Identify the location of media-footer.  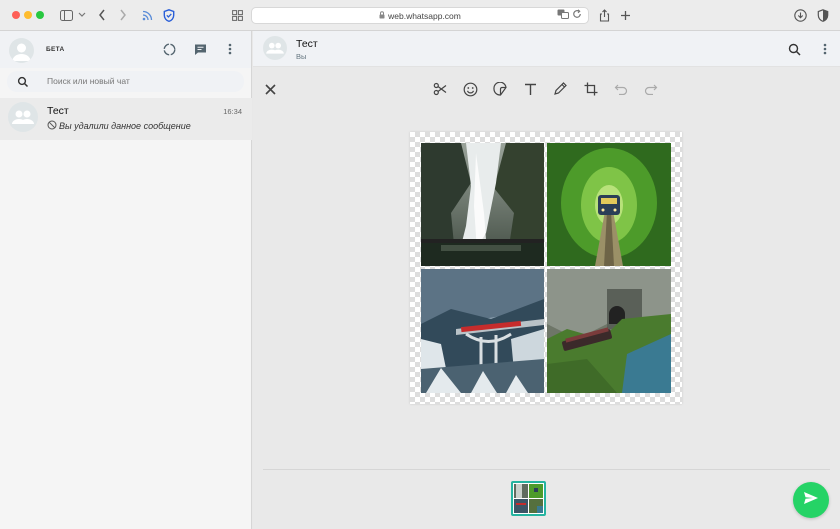
(546, 499).